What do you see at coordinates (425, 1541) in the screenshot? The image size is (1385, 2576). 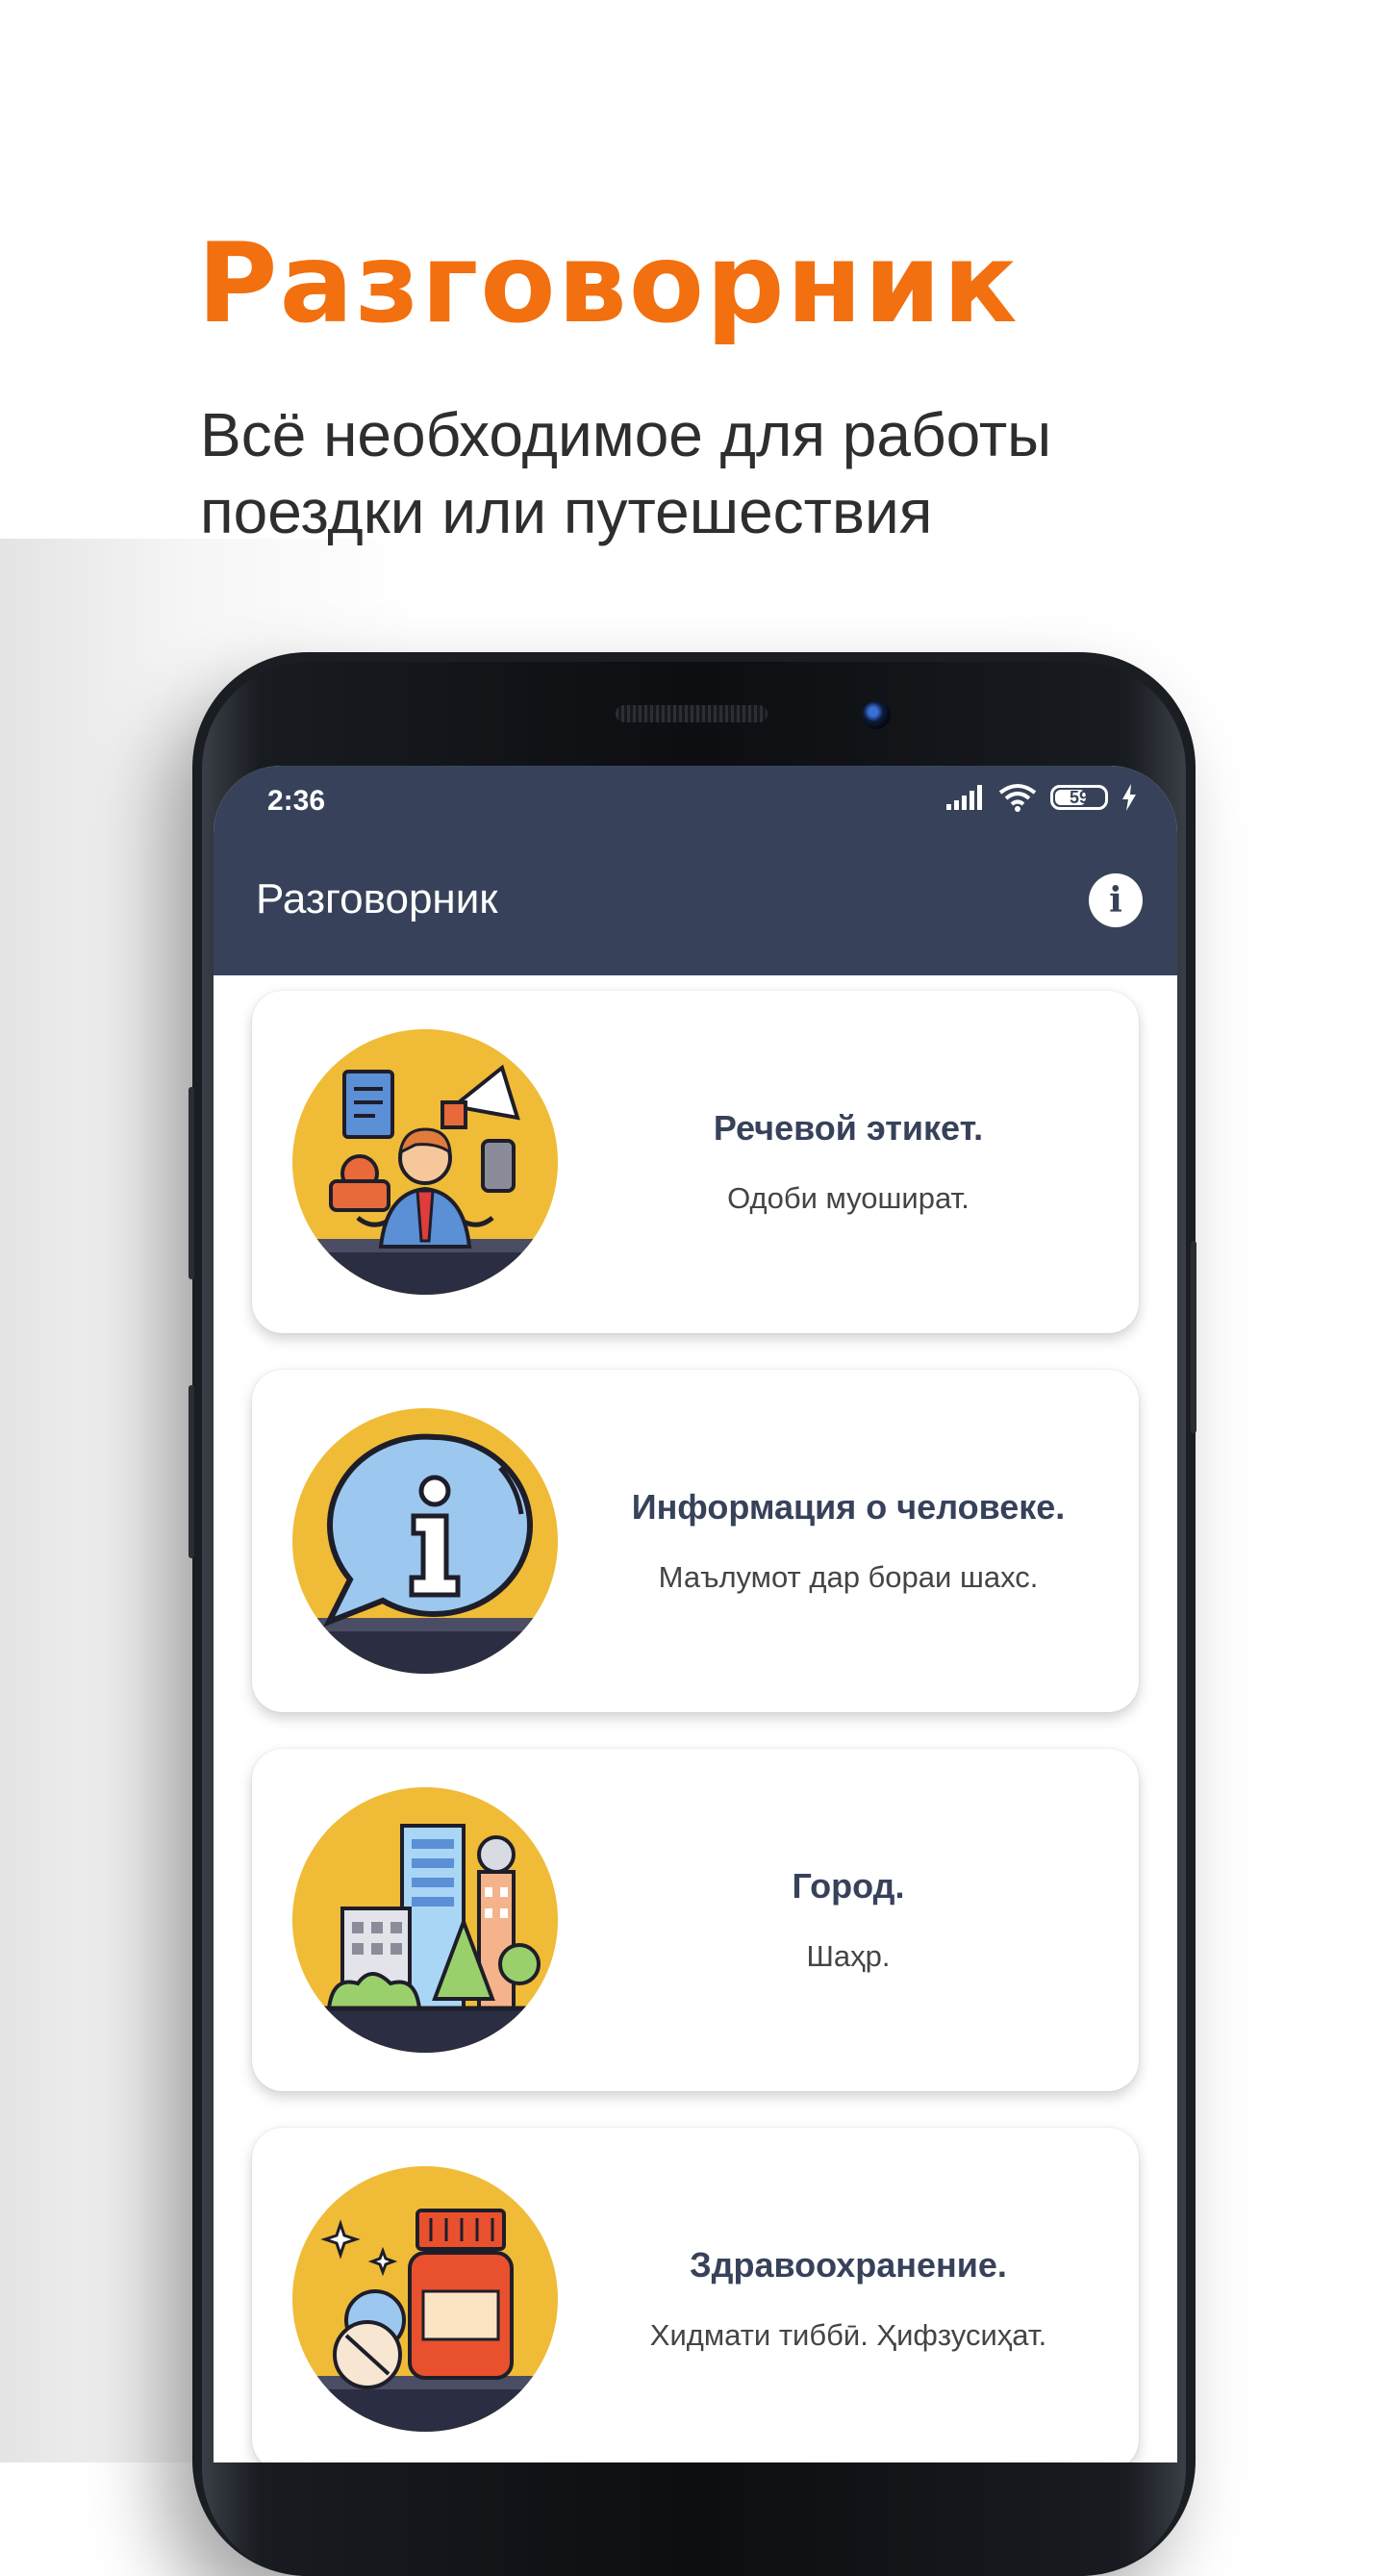 I see `info-bubble-icon` at bounding box center [425, 1541].